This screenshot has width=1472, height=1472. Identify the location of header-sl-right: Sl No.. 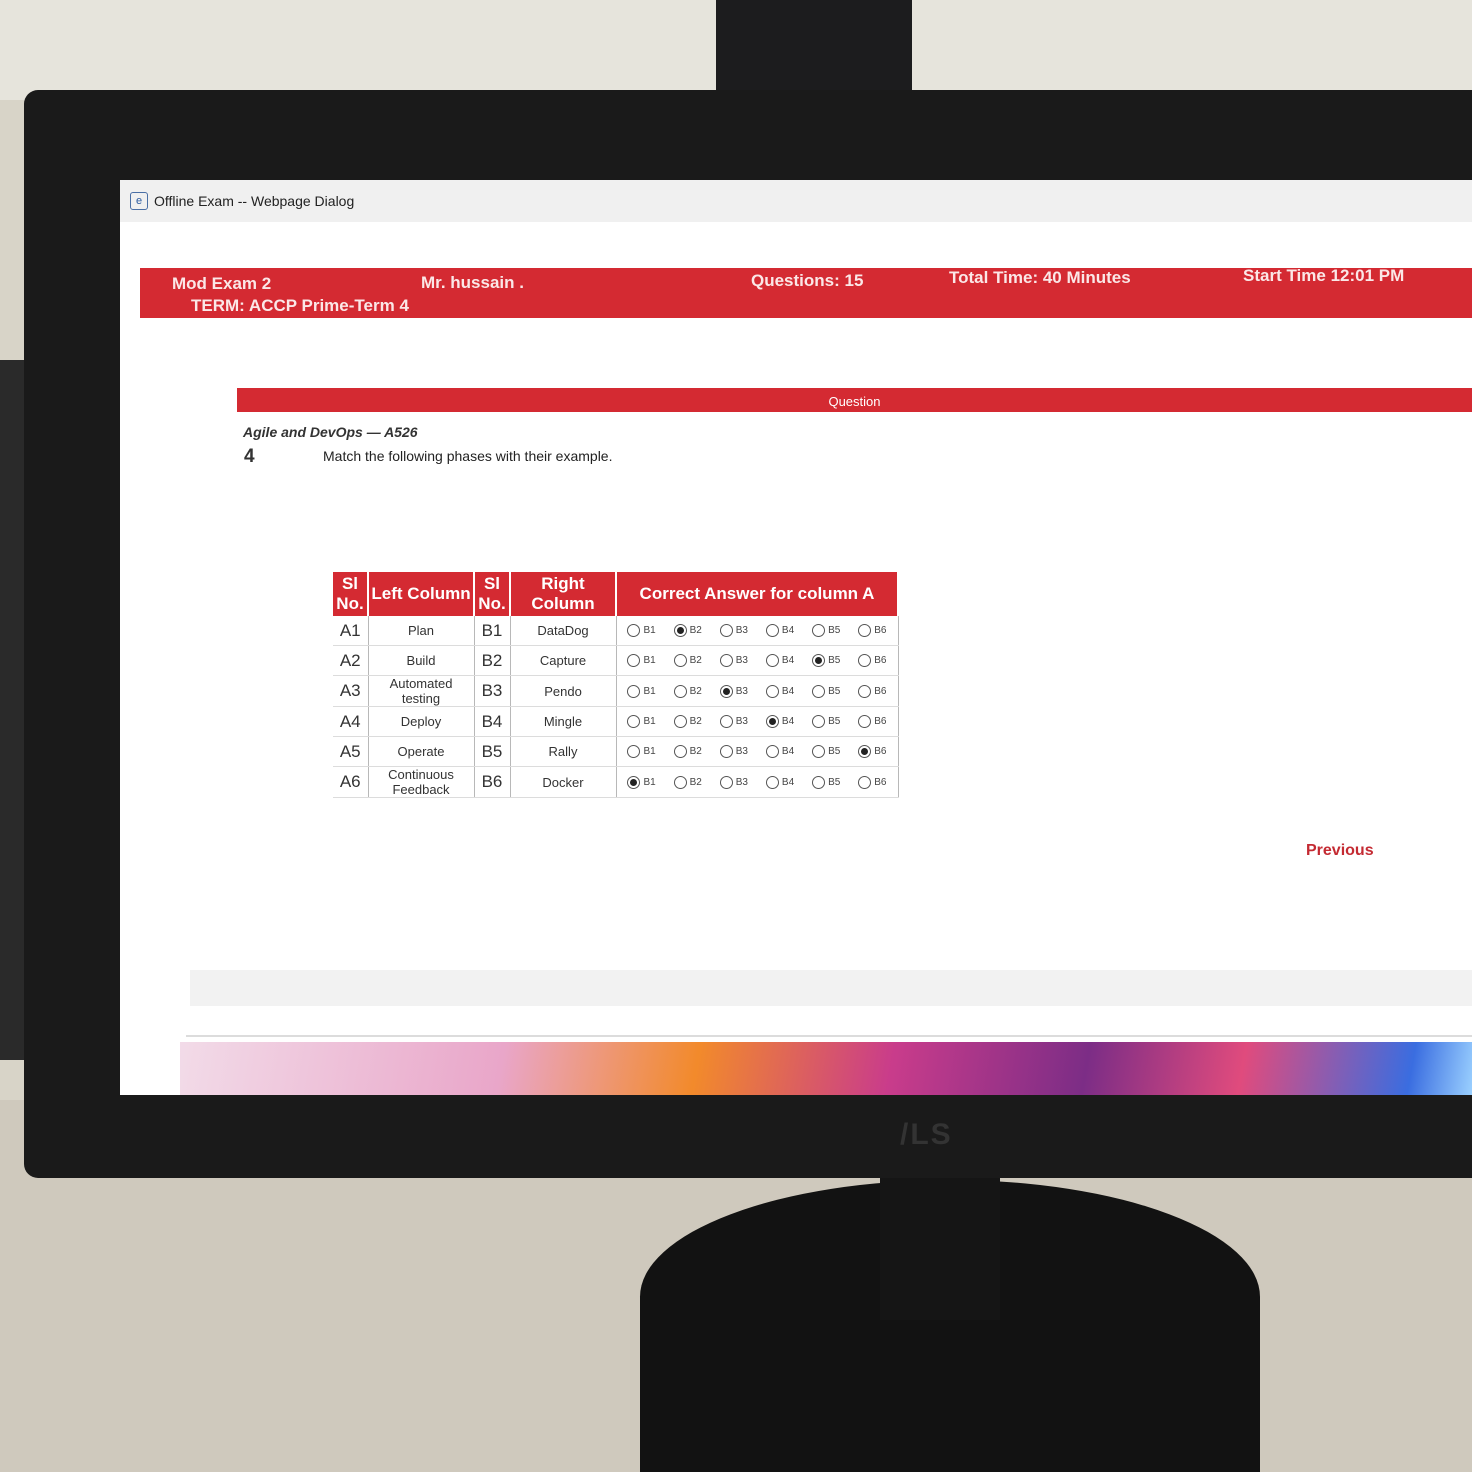
(492, 594).